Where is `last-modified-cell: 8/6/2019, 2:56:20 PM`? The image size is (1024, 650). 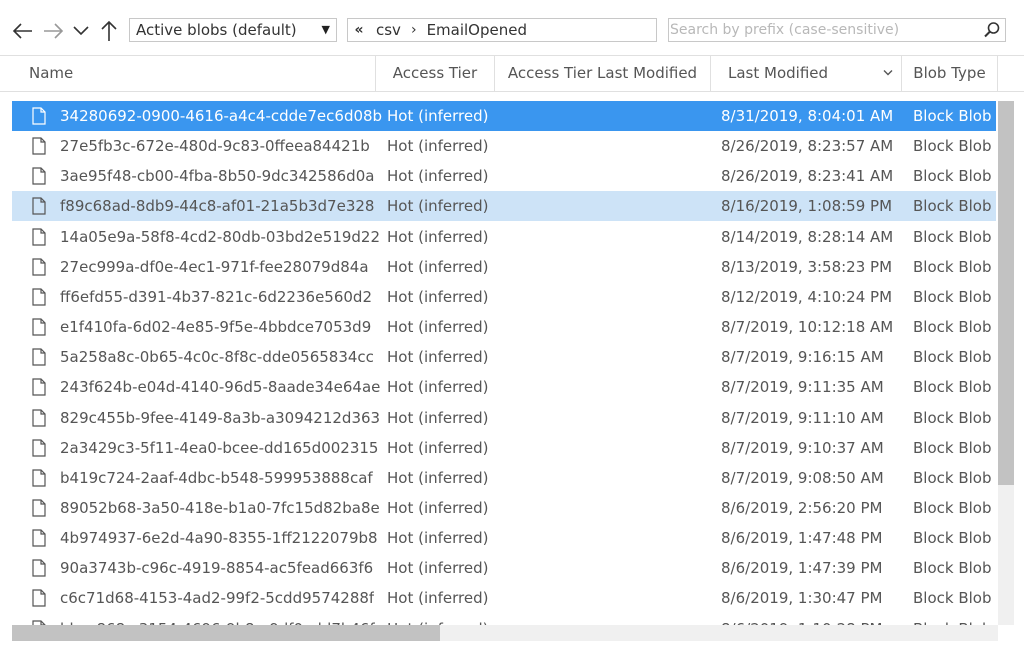
last-modified-cell: 8/6/2019, 2:56:20 PM is located at coordinates (802, 507).